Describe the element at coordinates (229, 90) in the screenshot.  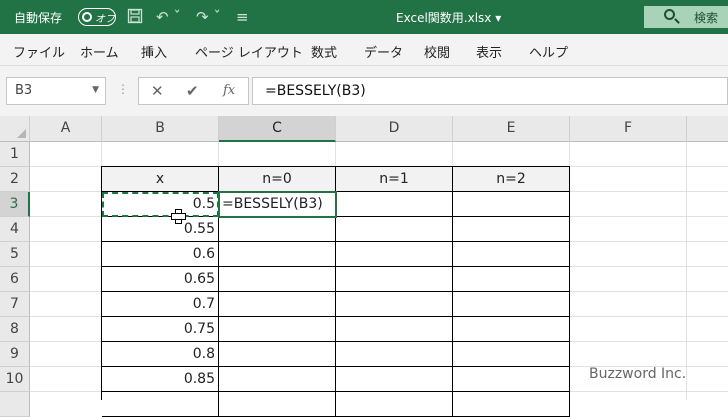
I see `insert-function-icon: fx` at that location.